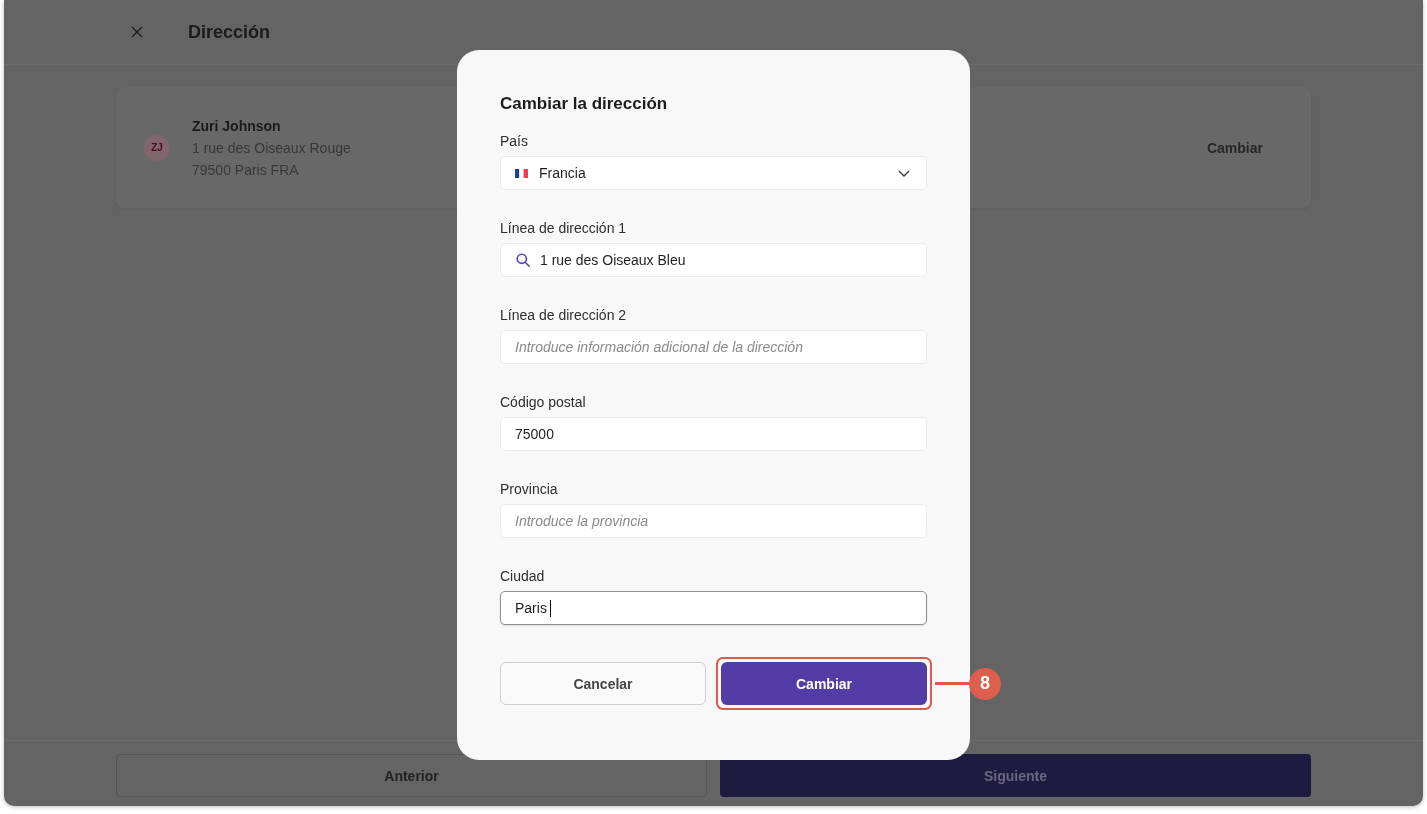  Describe the element at coordinates (564, 315) in the screenshot. I see `field-label: Línea de dirección 2` at that location.